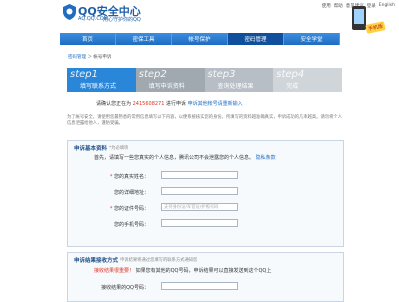 Image resolution: width=399 pixels, height=302 pixels. Describe the element at coordinates (199, 175) in the screenshot. I see `real-name-input` at that location.